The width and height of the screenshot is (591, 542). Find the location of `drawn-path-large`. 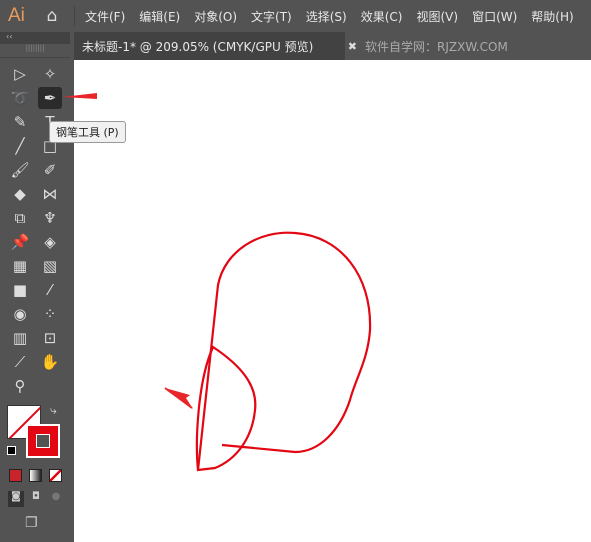

drawn-path-large is located at coordinates (284, 351).